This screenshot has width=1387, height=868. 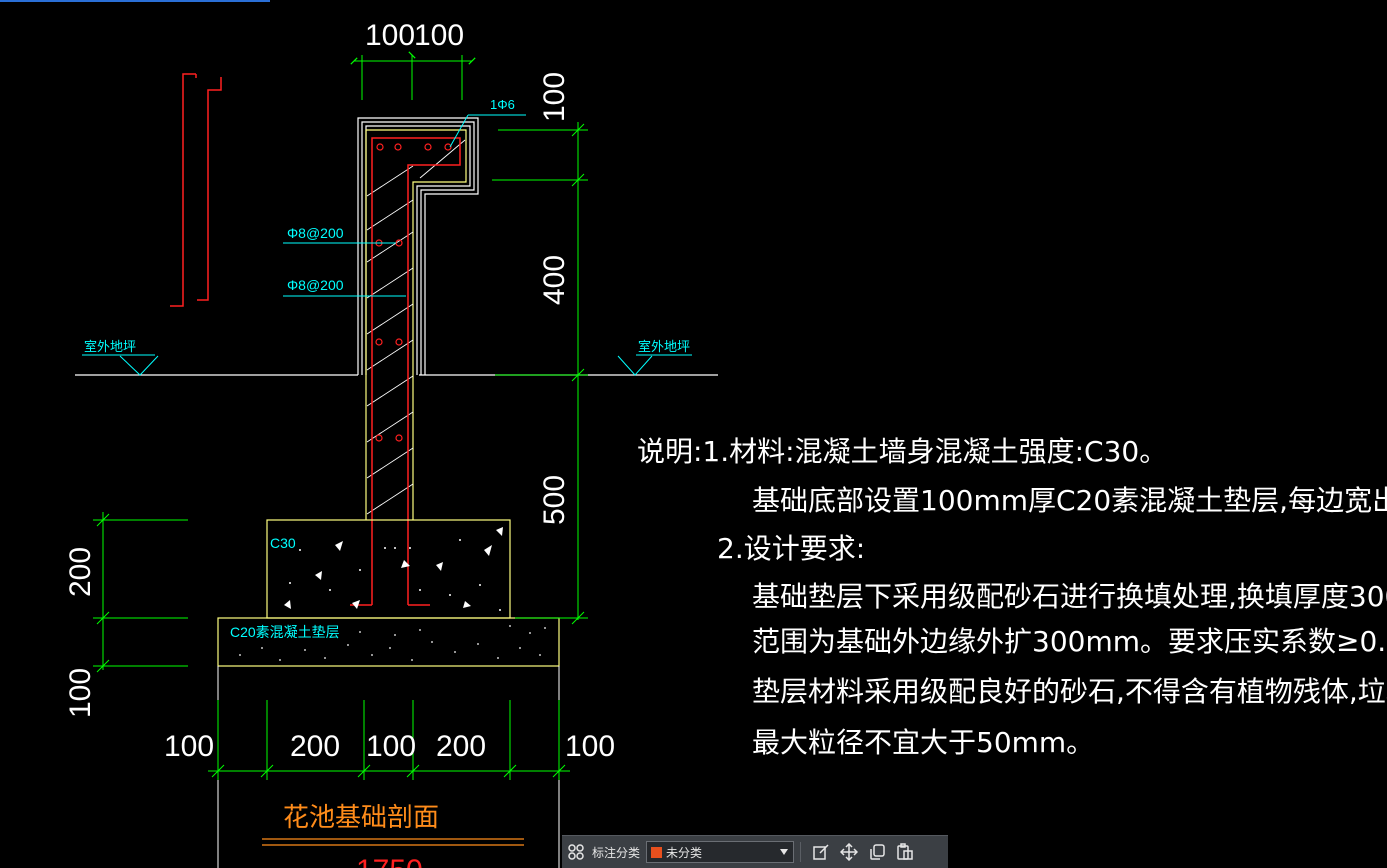 I want to click on note-line-6: 垫层材料采用级配良好的砂石,不得含有植物残体,垃圾等杂质,并且, so click(x=1069, y=691).